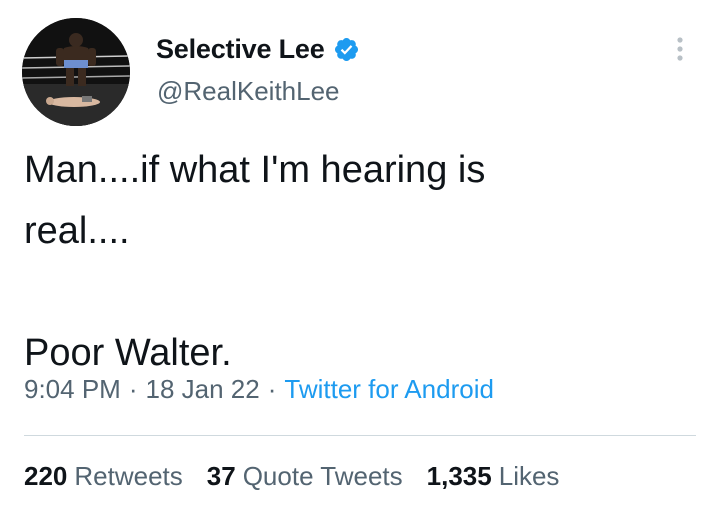 The width and height of the screenshot is (720, 520). What do you see at coordinates (46, 476) in the screenshot?
I see `retweets-count: 220` at bounding box center [46, 476].